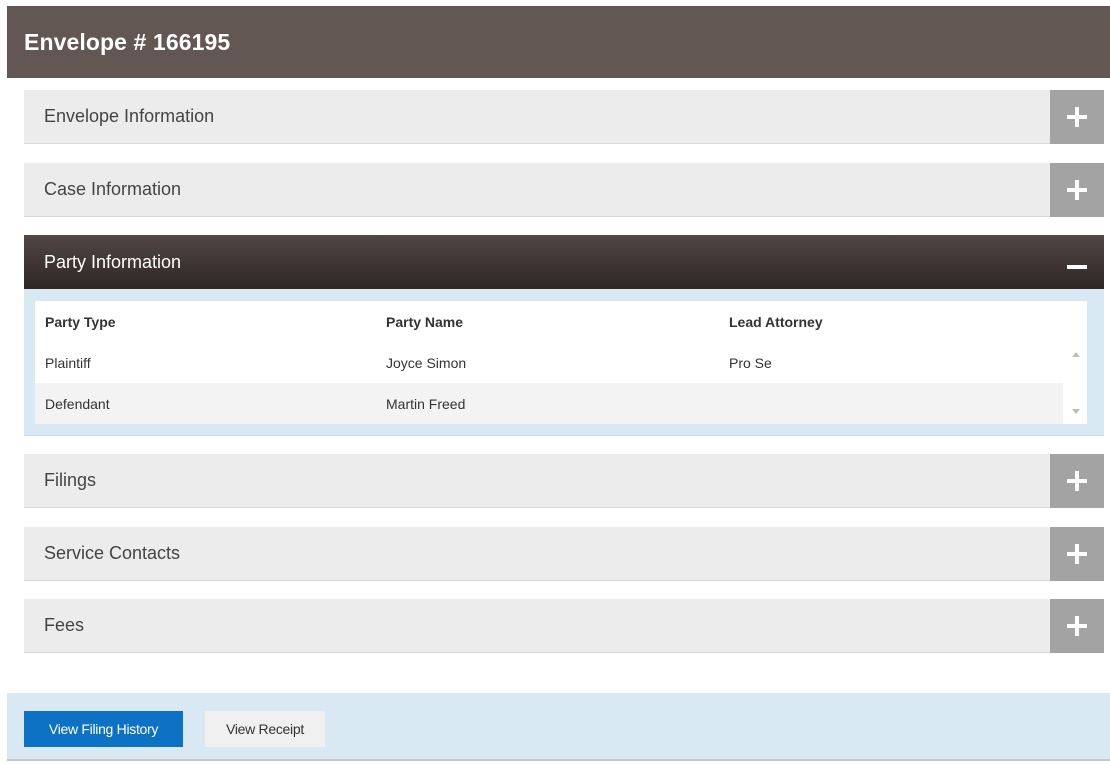  Describe the element at coordinates (558, 42) in the screenshot. I see `modal-header: Envelope # 166195` at that location.